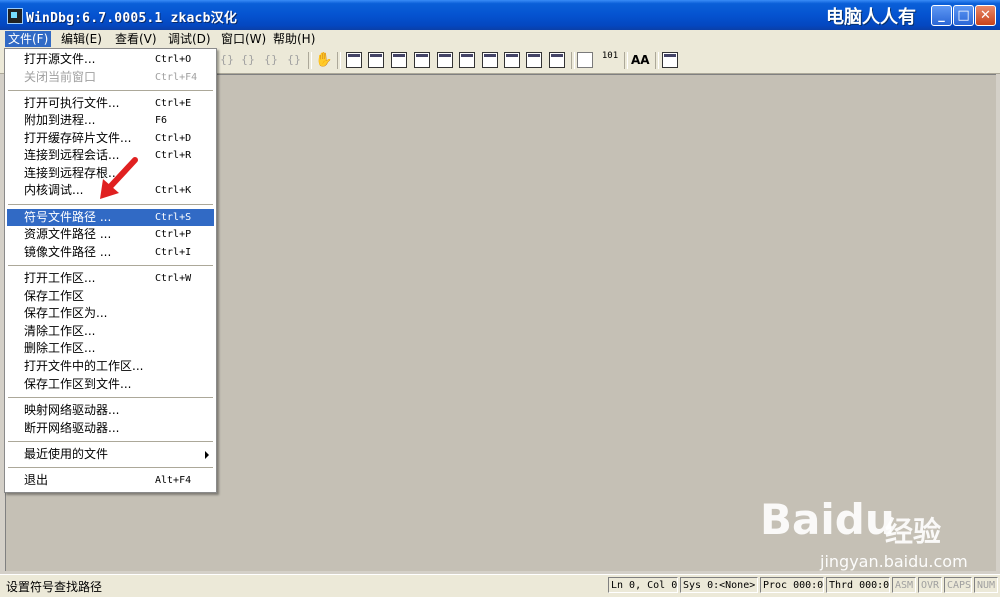 This screenshot has height=597, width=1000. Describe the element at coordinates (119, 178) in the screenshot. I see `red-arrow-annotation` at that location.